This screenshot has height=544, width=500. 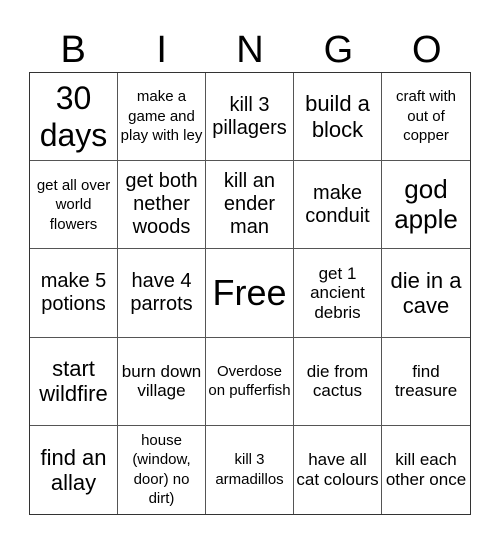 I want to click on header-letter-g: G, so click(x=338, y=50).